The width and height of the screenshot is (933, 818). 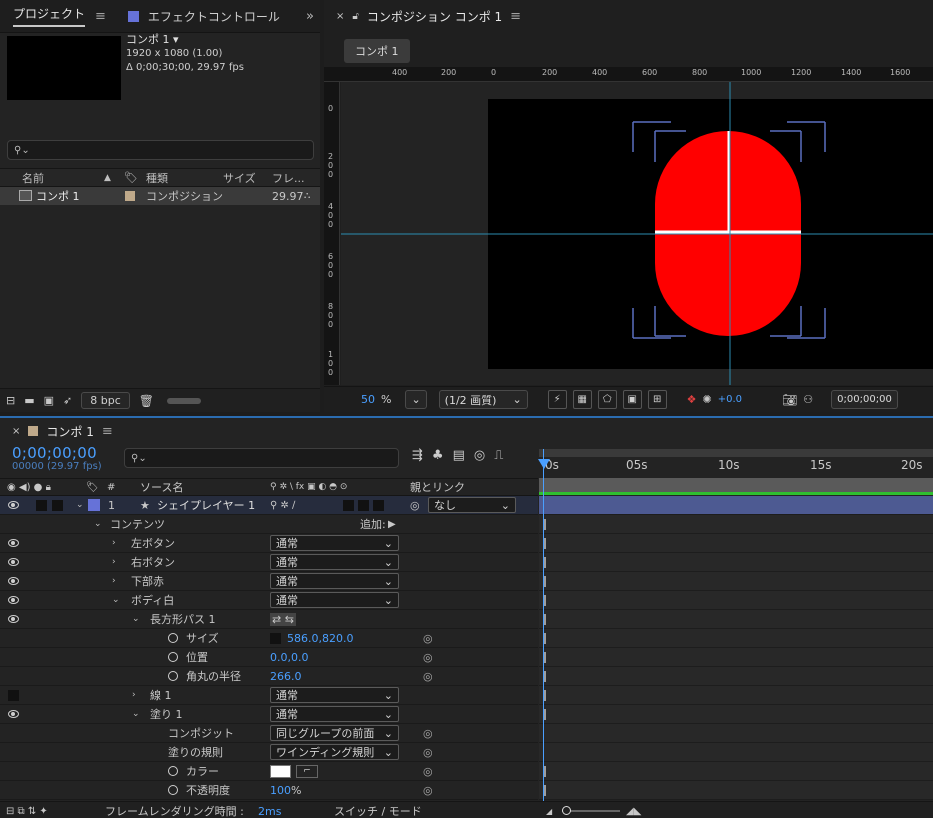 I want to click on render-queue-icon: ➶, so click(x=67, y=400).